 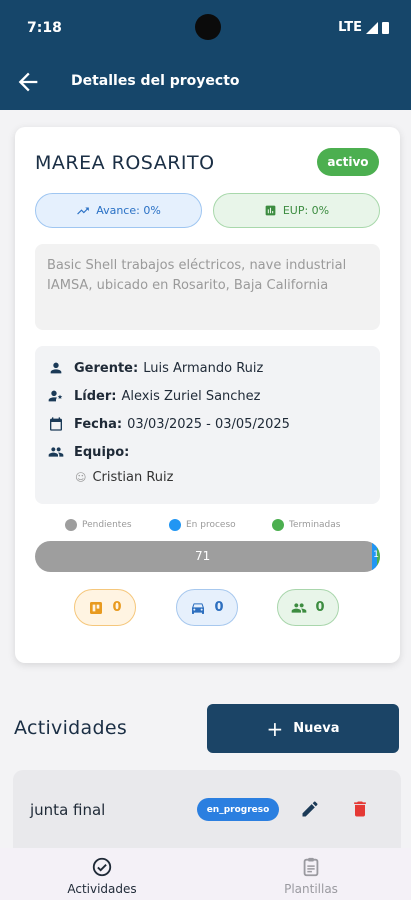 What do you see at coordinates (56, 424) in the screenshot?
I see `calendar-icon` at bounding box center [56, 424].